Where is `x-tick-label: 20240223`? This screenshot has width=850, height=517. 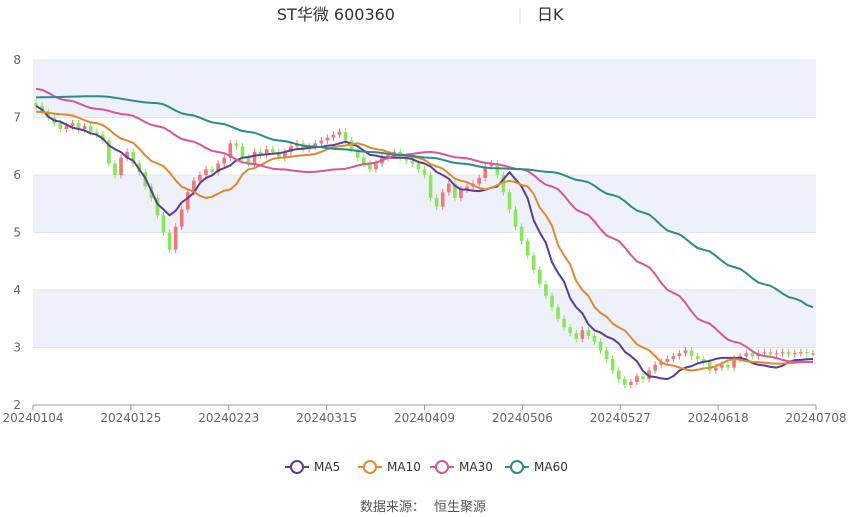 x-tick-label: 20240223 is located at coordinates (228, 418).